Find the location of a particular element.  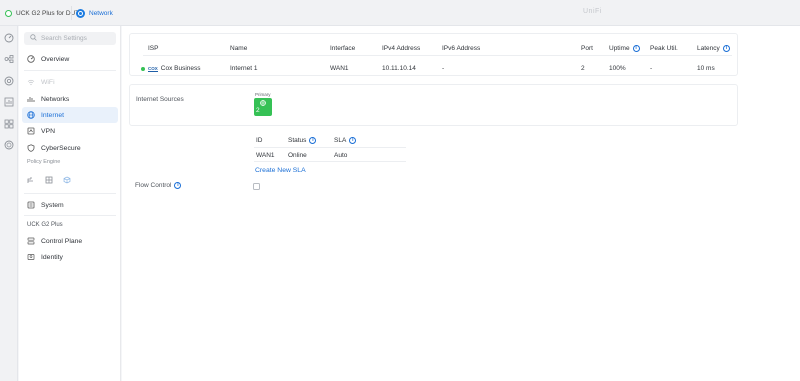

vpn-icon is located at coordinates (31, 131).